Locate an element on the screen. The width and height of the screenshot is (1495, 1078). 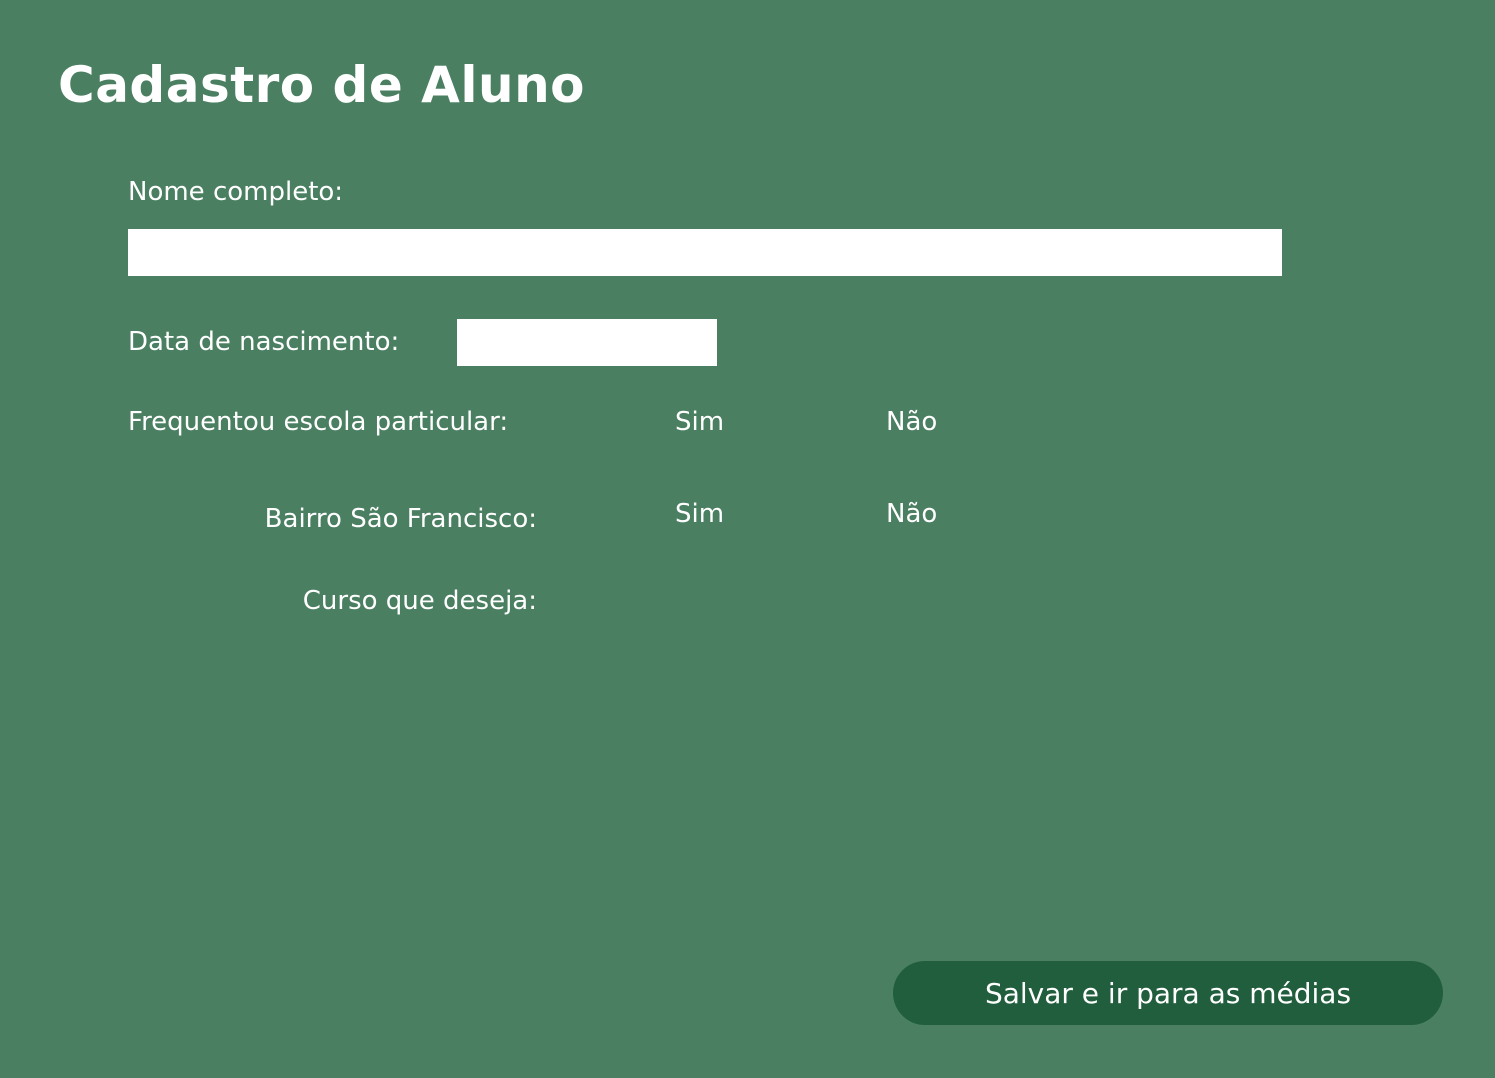
neighborhood-option-no: Não is located at coordinates (911, 514).